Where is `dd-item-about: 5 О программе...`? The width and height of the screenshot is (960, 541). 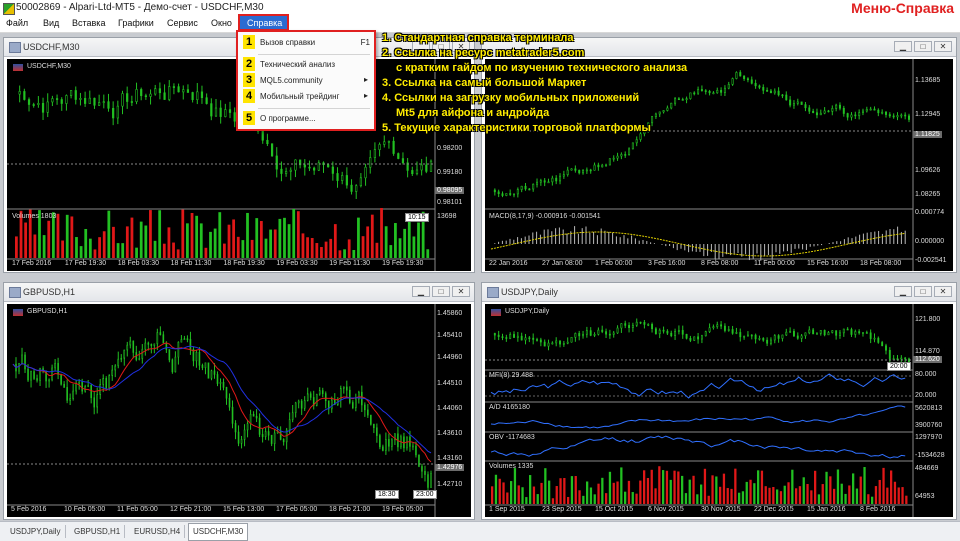
dd-item-about: 5 О программе... is located at coordinates (306, 118).